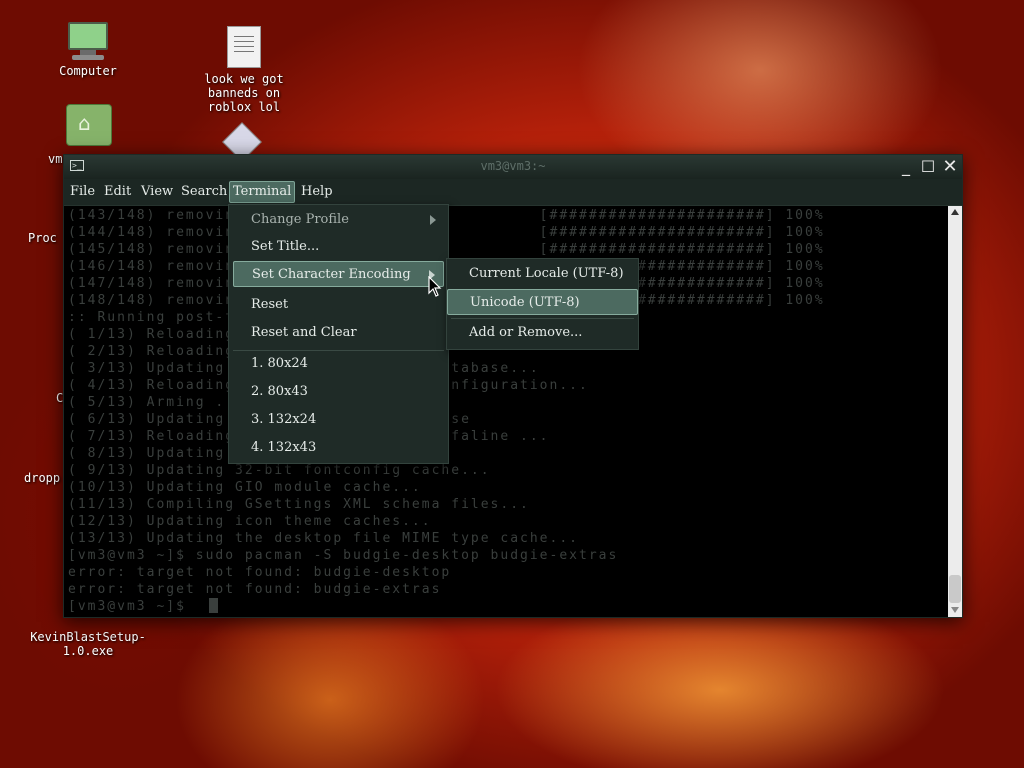 This screenshot has height=768, width=1024. Describe the element at coordinates (55, 159) in the screenshot. I see `desktop-icon-label-partial: vm` at that location.